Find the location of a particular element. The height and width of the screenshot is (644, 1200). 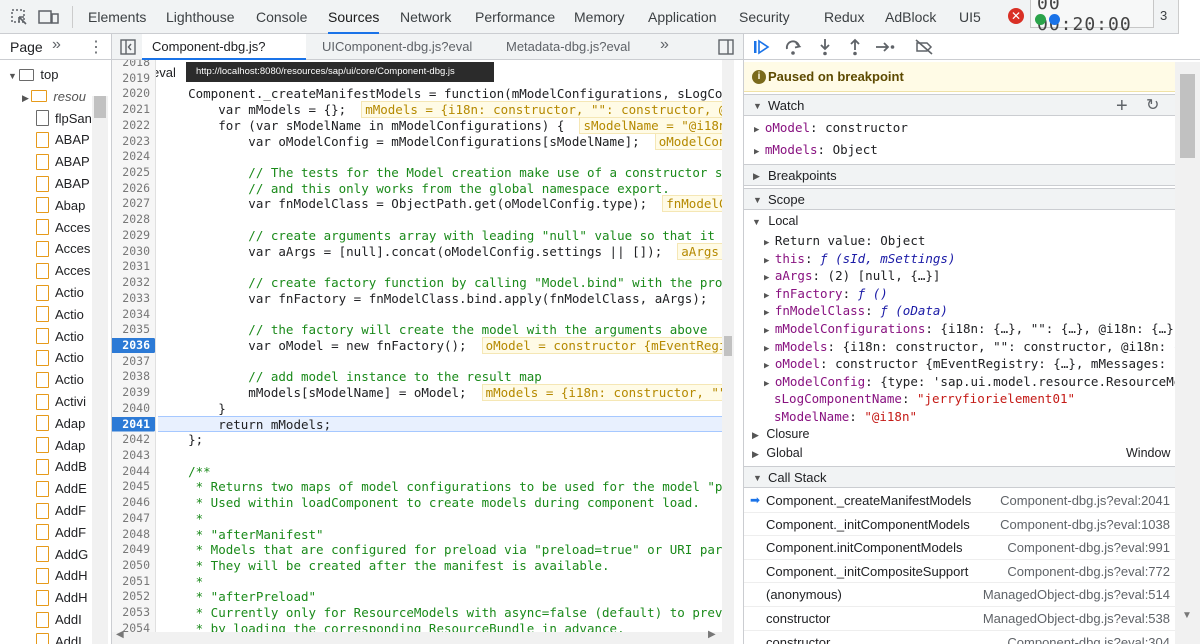

tab-lighthouse: Lighthouse is located at coordinates (200, 17).